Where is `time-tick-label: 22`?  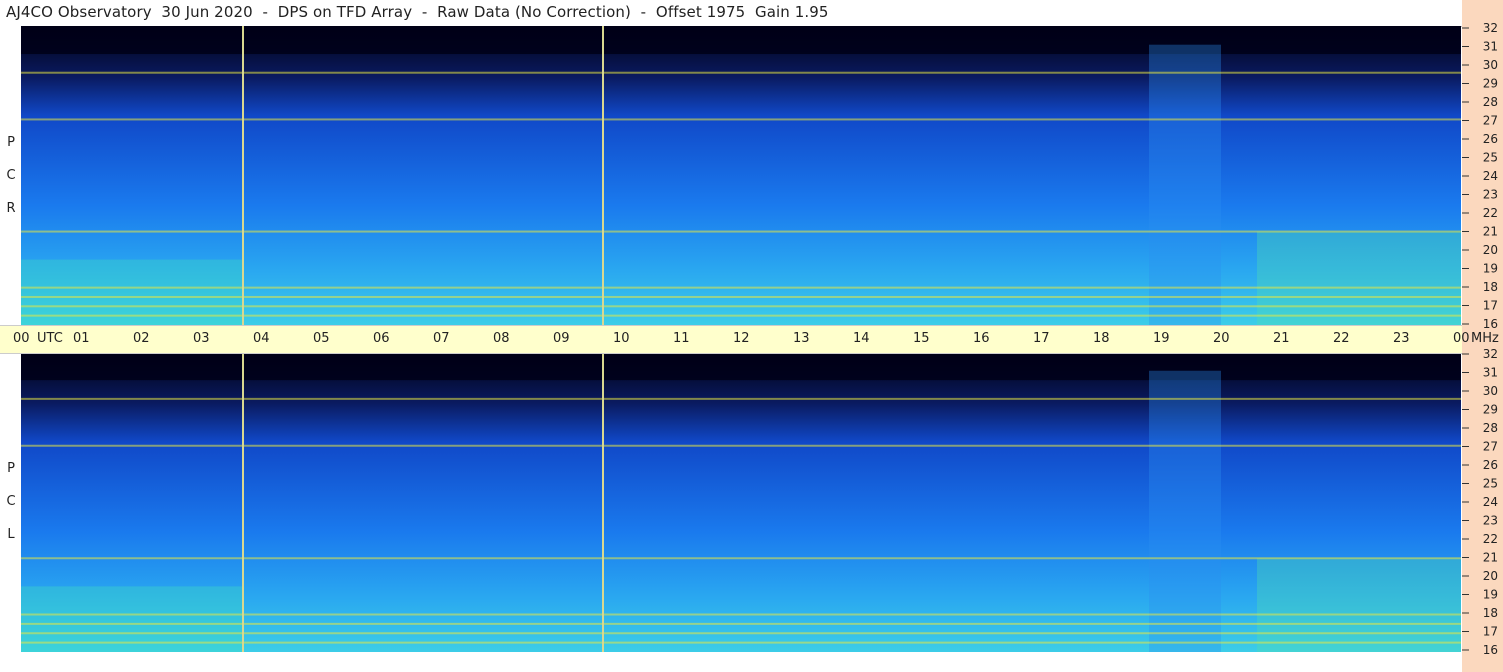 time-tick-label: 22 is located at coordinates (1341, 338).